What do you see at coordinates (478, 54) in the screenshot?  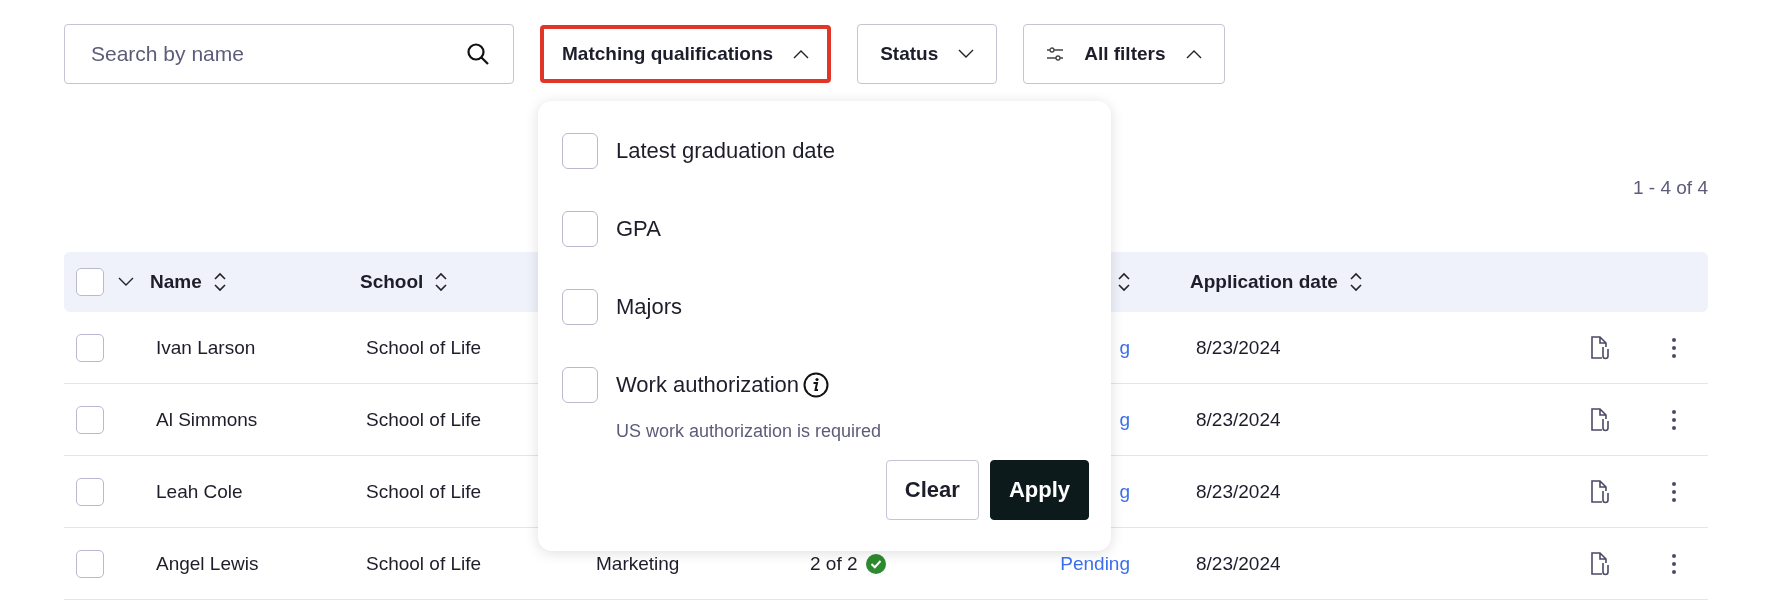 I see `search-icon` at bounding box center [478, 54].